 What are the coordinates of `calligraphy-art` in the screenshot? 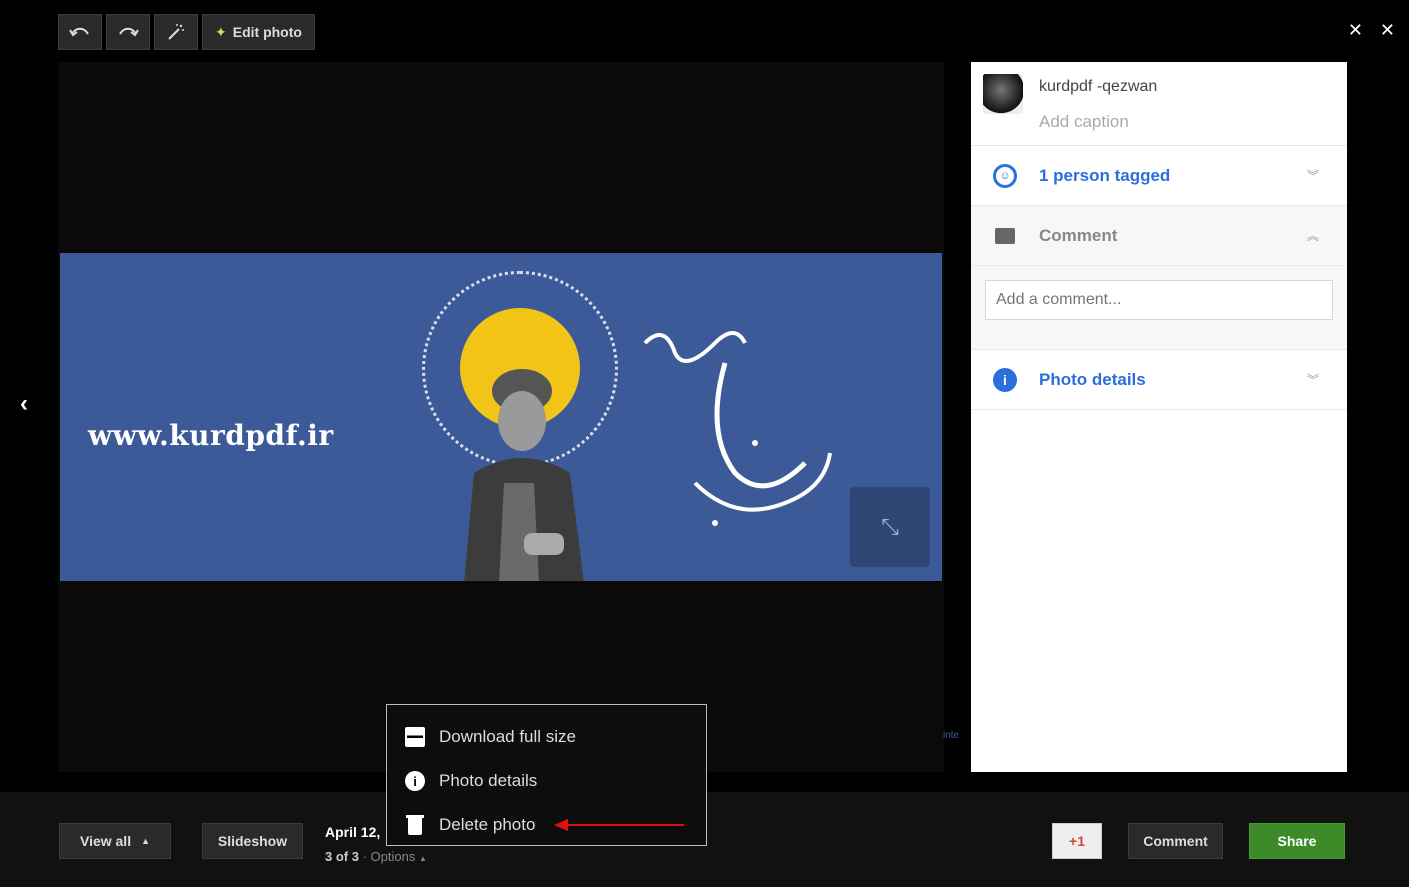 It's located at (737, 428).